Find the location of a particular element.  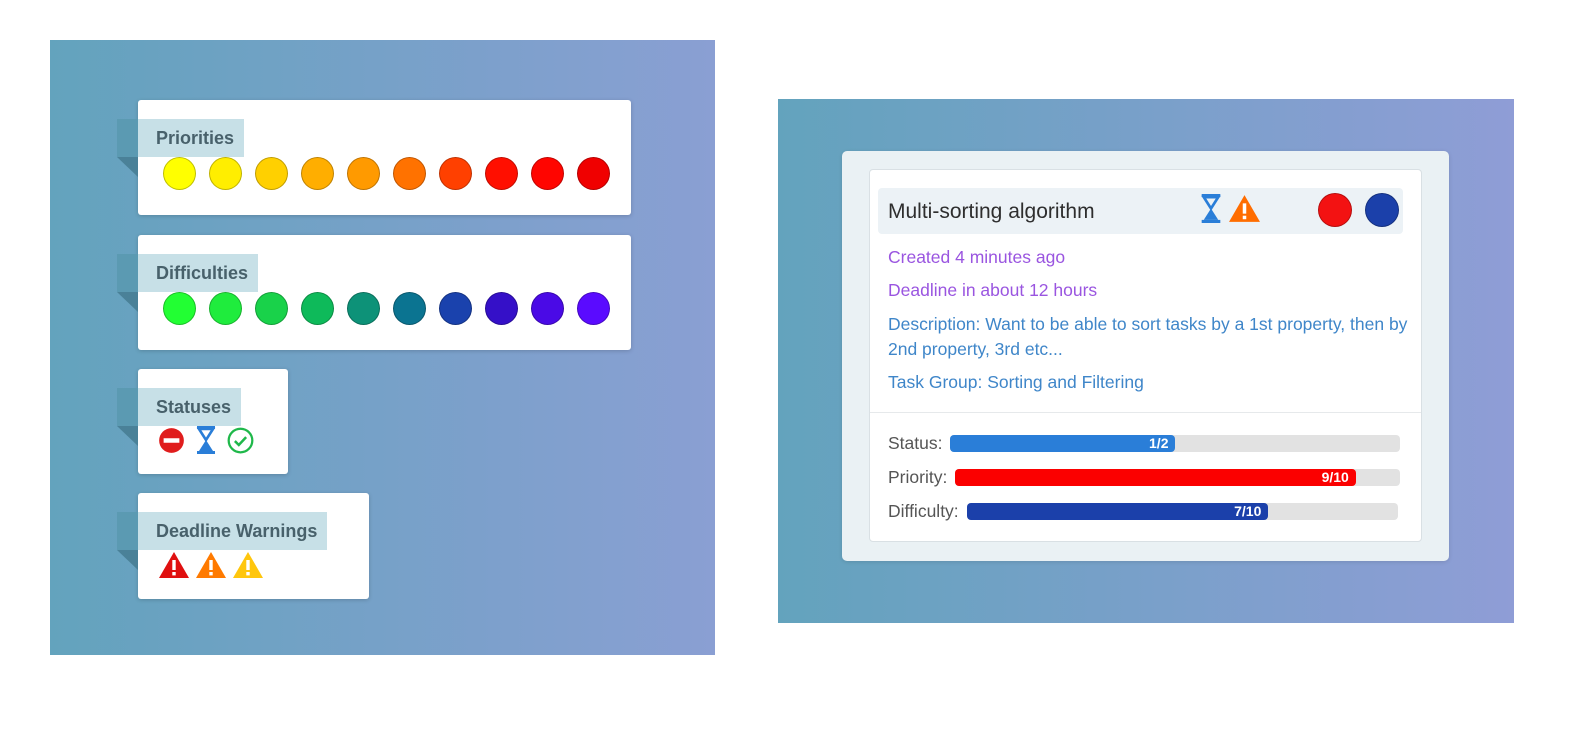

card-divider is located at coordinates (1145, 412).